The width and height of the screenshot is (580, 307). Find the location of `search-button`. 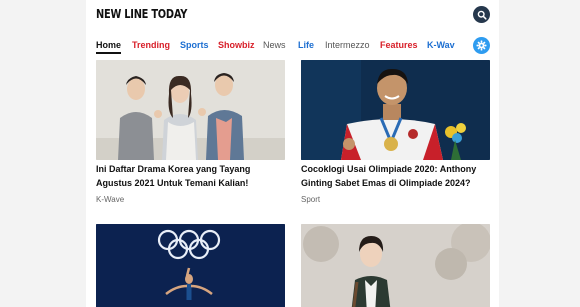

search-button is located at coordinates (481, 14).